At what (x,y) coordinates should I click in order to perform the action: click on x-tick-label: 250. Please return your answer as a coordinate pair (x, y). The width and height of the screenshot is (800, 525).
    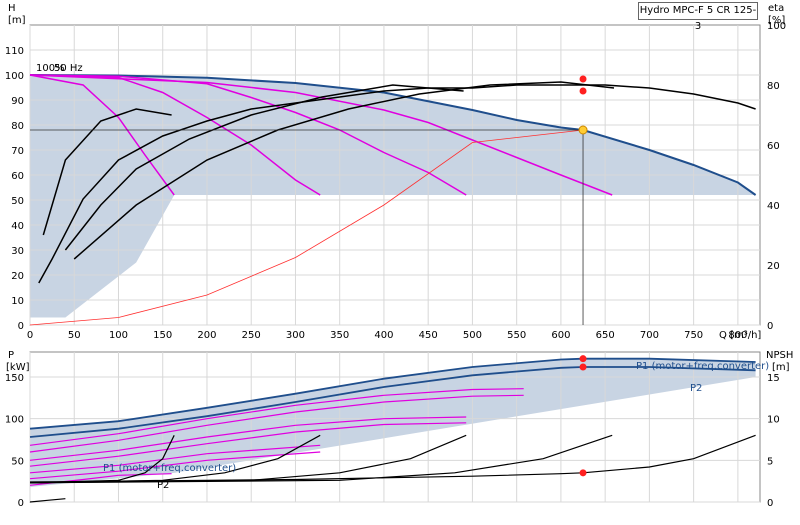
    Looking at the image, I should click on (251, 335).